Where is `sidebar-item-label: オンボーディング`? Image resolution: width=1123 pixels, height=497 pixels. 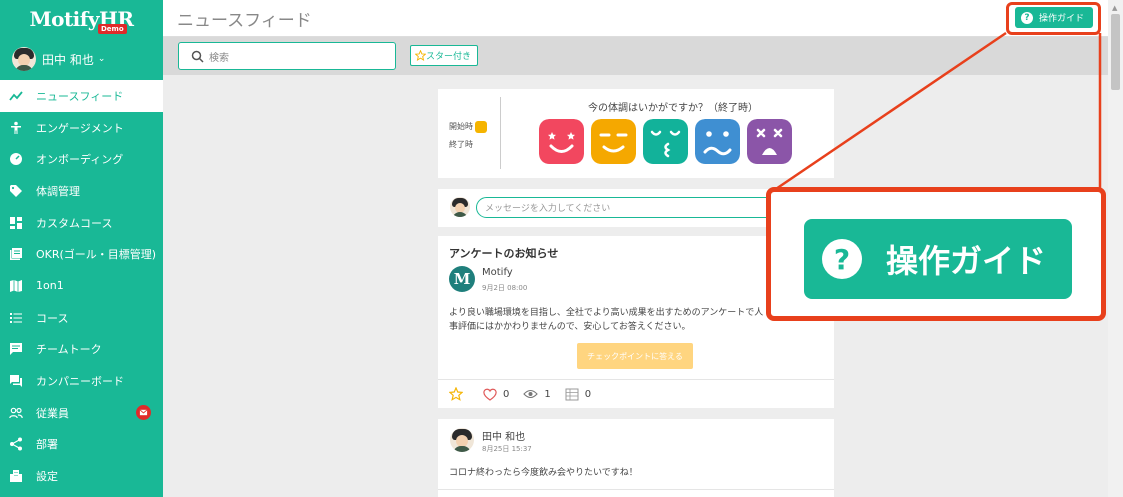
sidebar-item-label: オンボーディング is located at coordinates (80, 160).